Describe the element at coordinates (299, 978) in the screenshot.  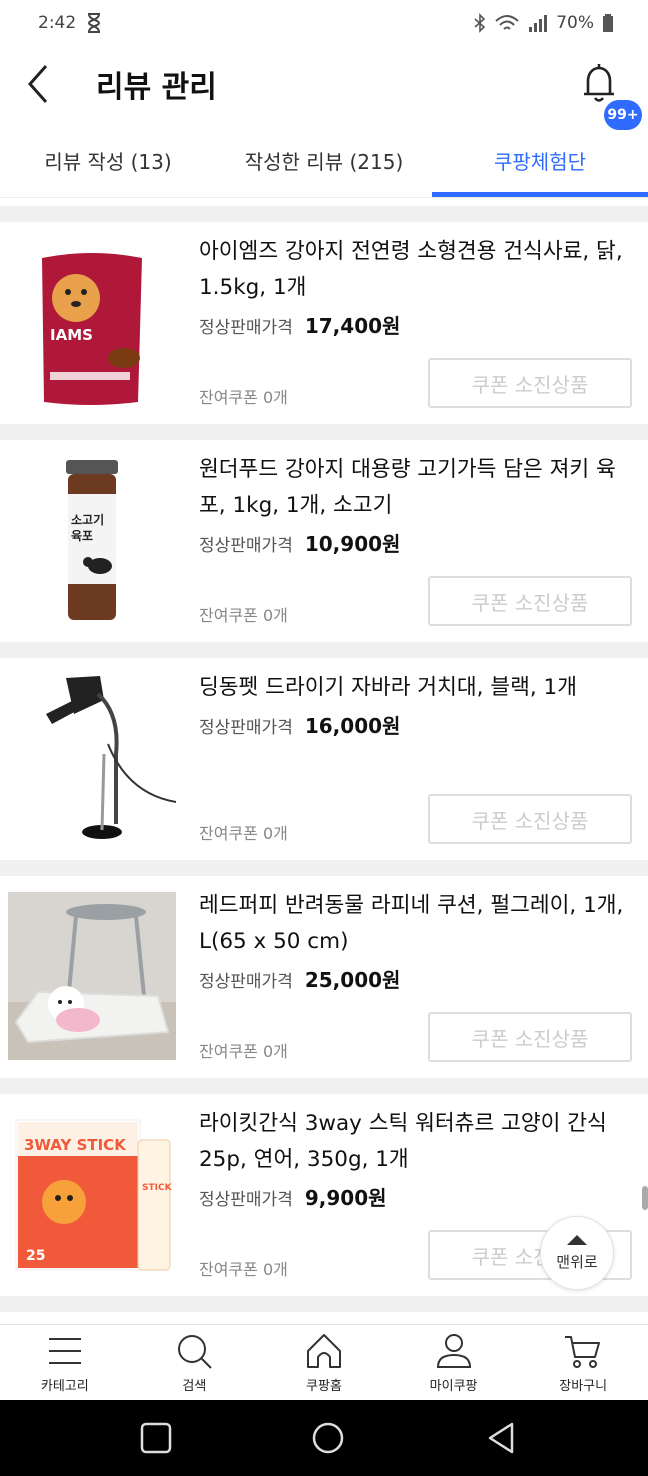
I see `price-row: 정상판매가격 25,000원` at that location.